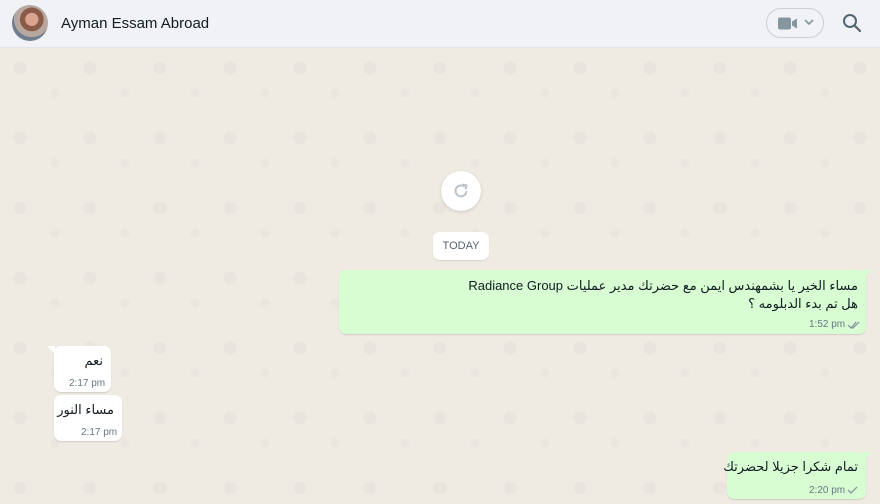 This screenshot has width=880, height=504. What do you see at coordinates (827, 490) in the screenshot?
I see `message-time: 2:20 pm` at bounding box center [827, 490].